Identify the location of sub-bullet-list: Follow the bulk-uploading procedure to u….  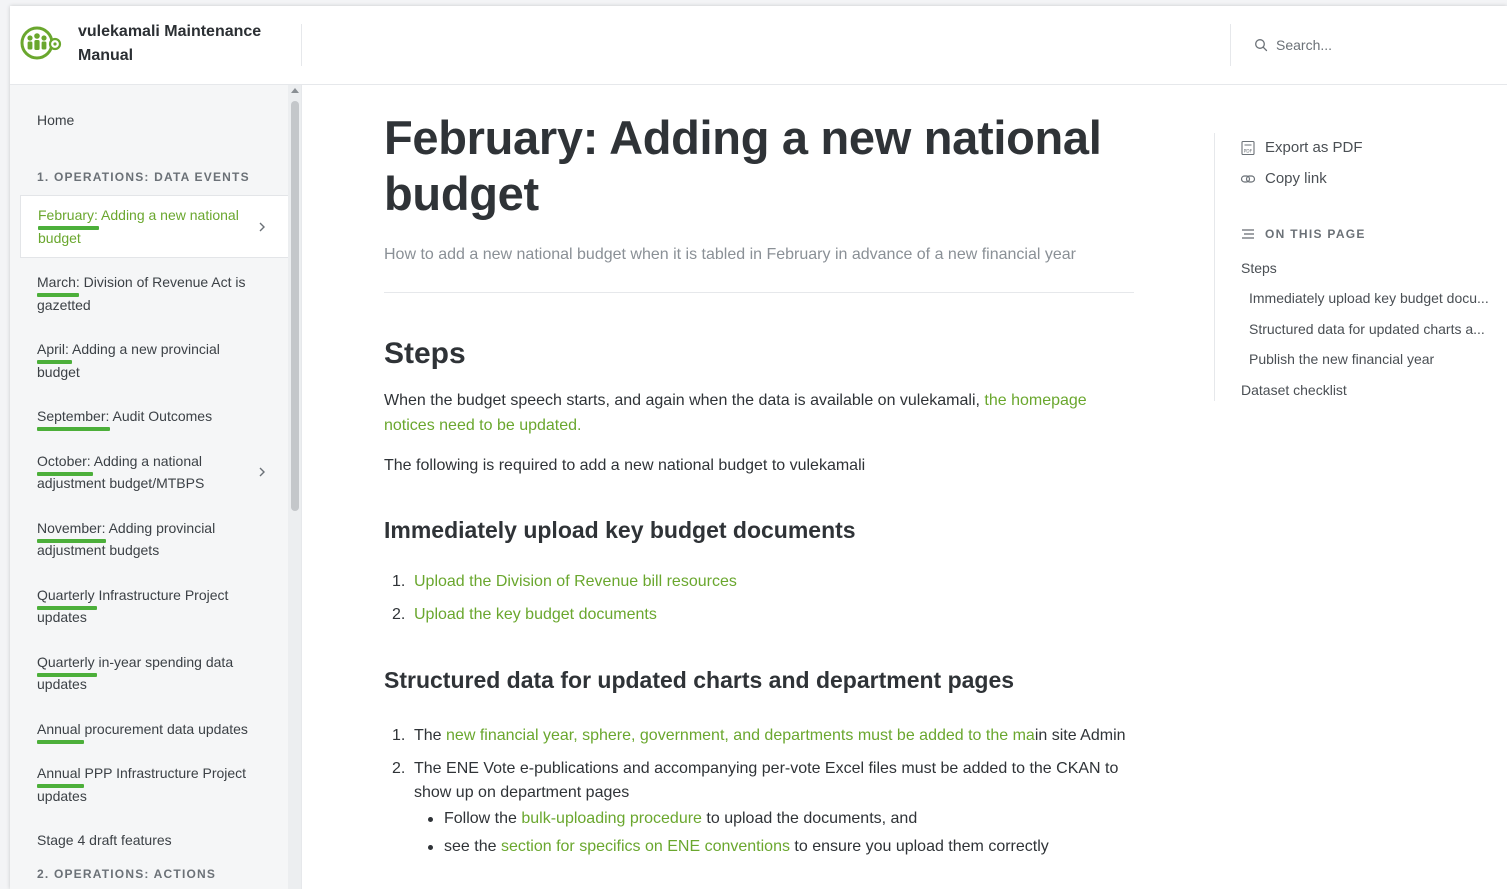
(774, 833).